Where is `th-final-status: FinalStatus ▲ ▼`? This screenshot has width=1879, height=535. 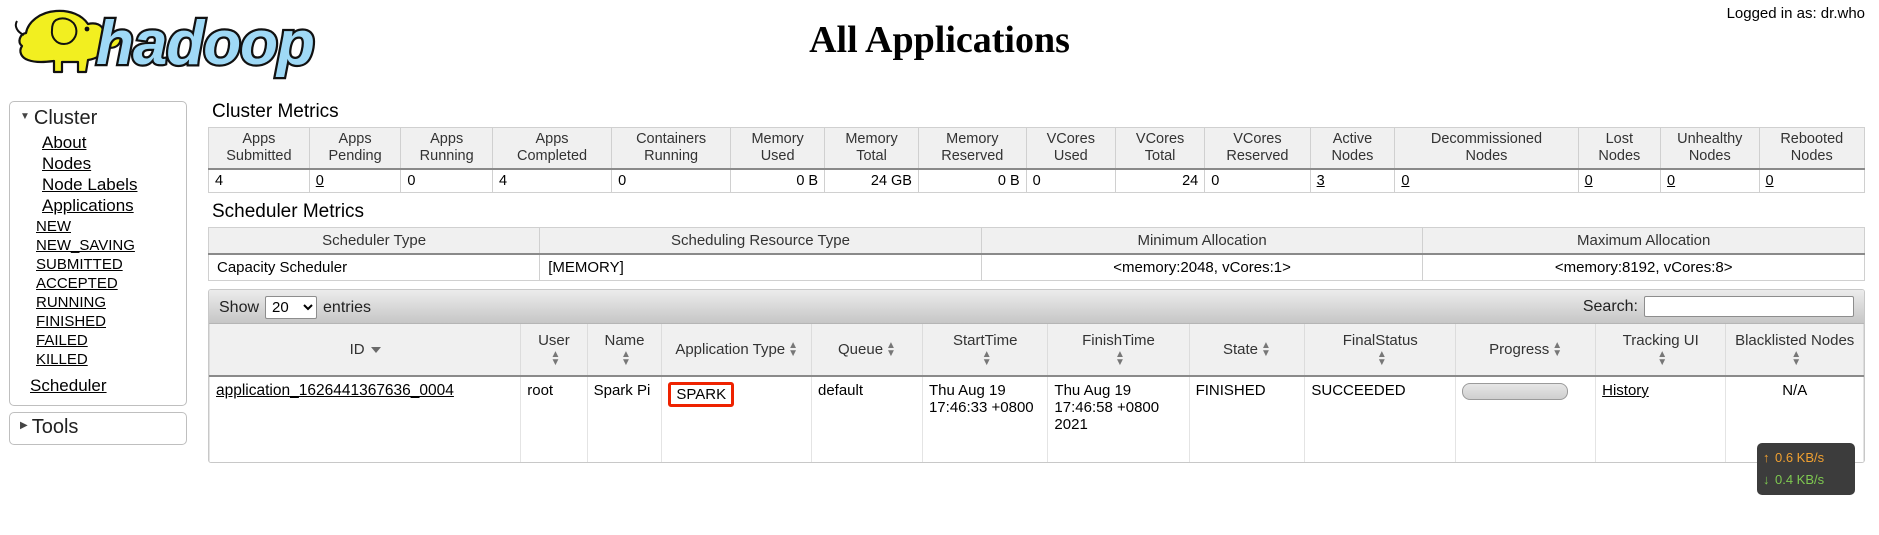
th-final-status: FinalStatus ▲ ▼ is located at coordinates (1380, 350).